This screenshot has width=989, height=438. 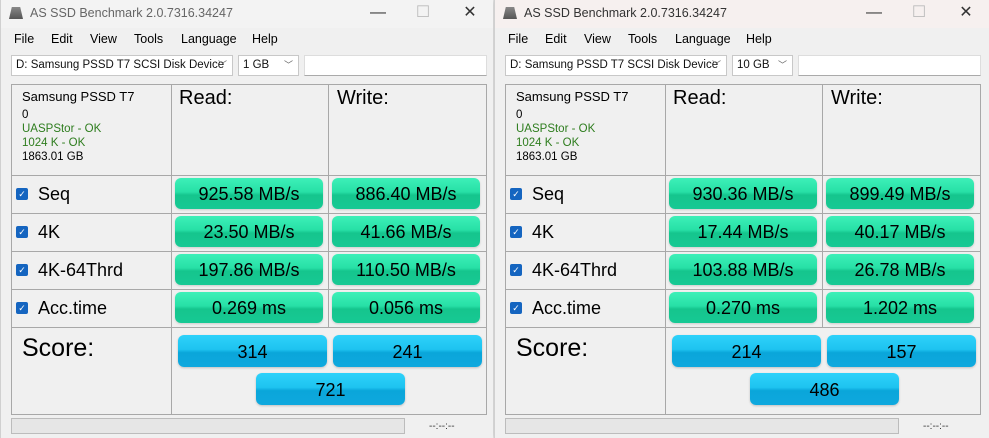 What do you see at coordinates (702, 426) in the screenshot?
I see `progress-bar` at bounding box center [702, 426].